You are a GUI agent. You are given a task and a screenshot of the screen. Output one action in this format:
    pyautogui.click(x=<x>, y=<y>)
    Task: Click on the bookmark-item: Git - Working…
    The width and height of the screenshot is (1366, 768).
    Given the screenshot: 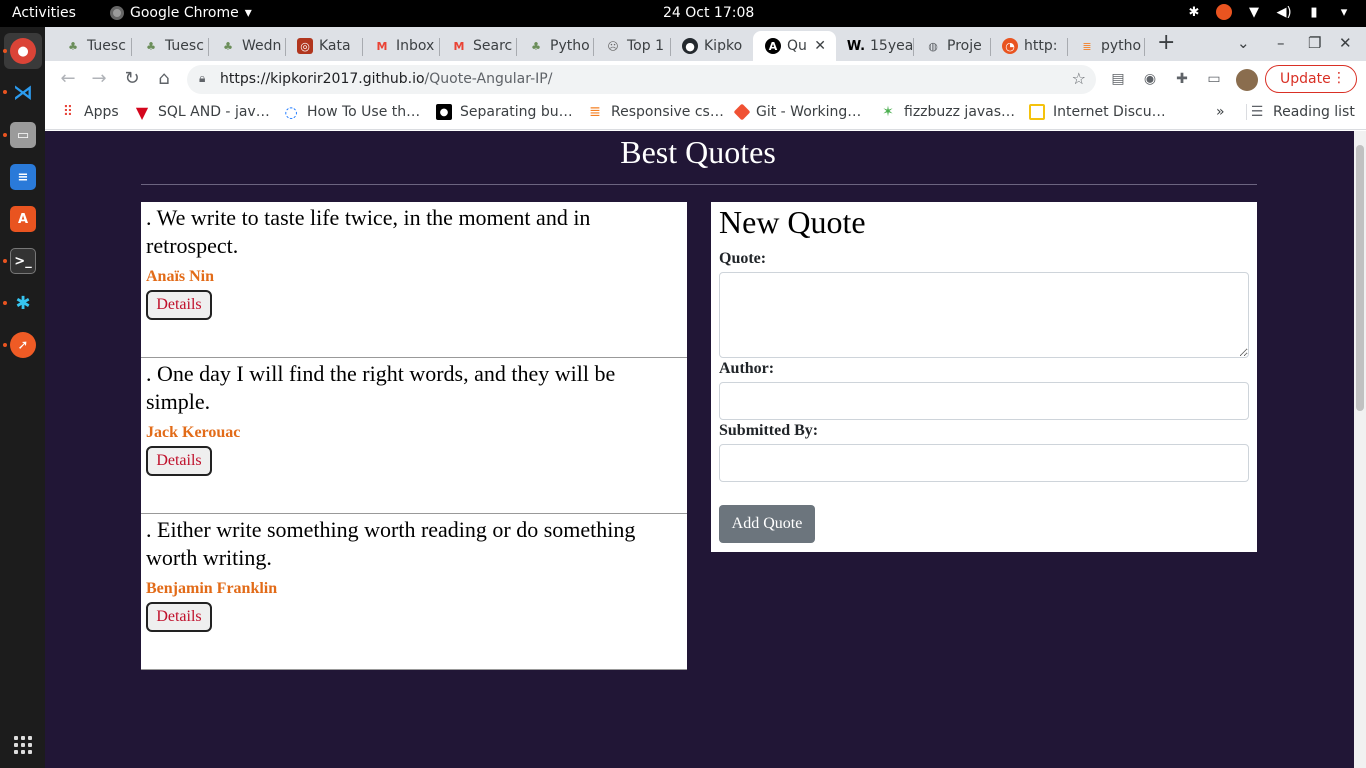 What is the action you would take?
    pyautogui.click(x=797, y=112)
    